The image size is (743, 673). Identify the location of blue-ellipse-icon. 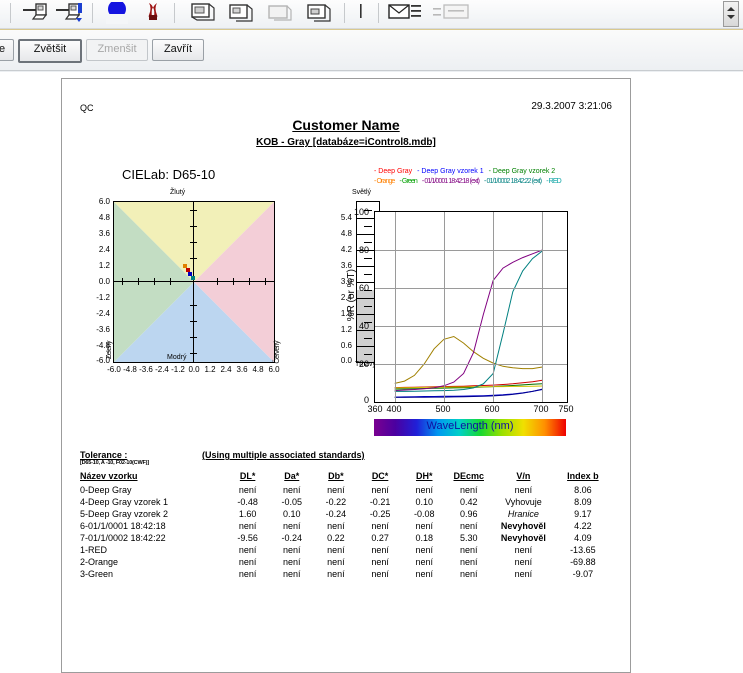
(117, 12).